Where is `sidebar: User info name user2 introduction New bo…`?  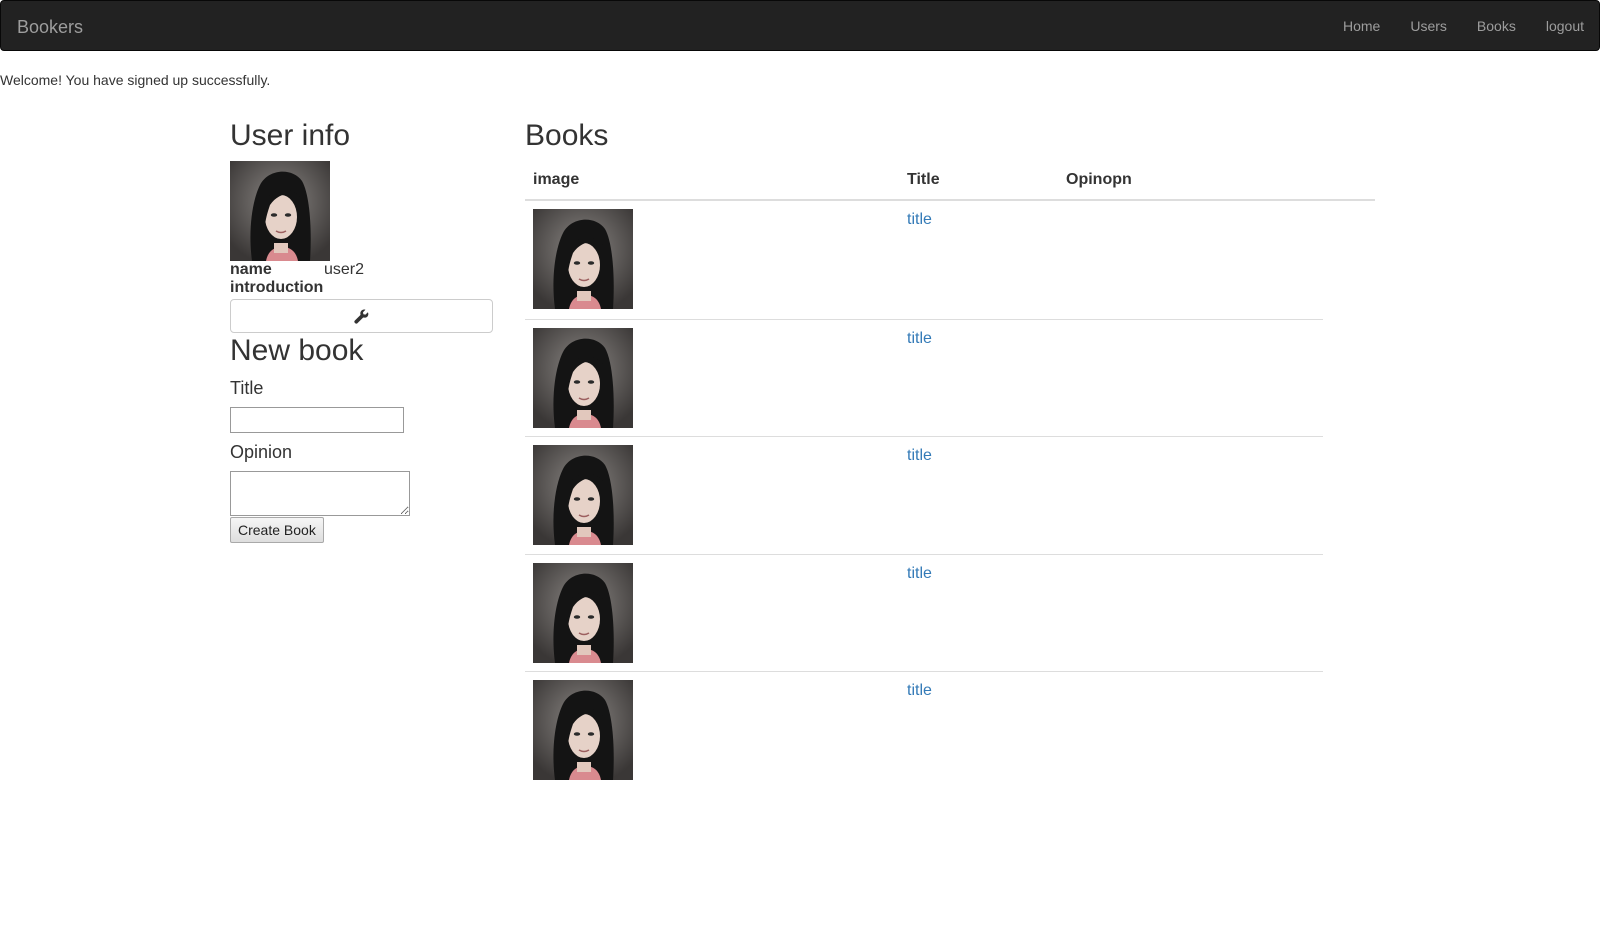
sidebar: User info name user2 introduction New bo… is located at coordinates (362, 330).